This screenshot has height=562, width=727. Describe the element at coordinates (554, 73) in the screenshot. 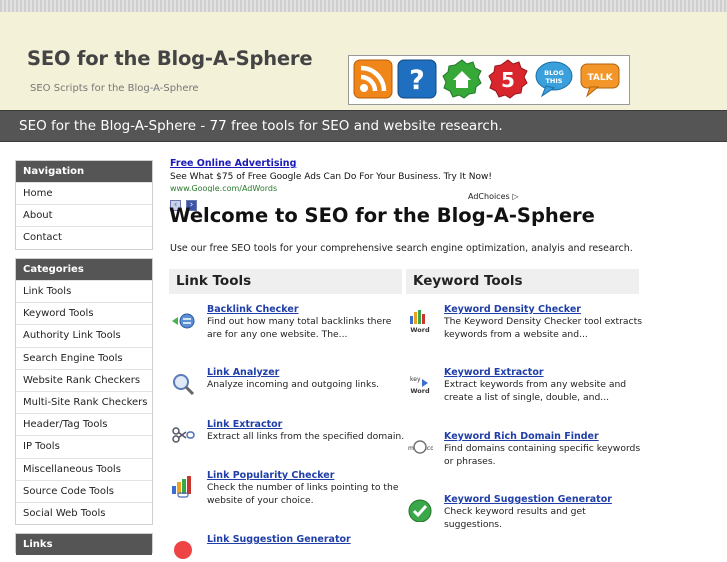

I see `svg-text: BLOG` at that location.